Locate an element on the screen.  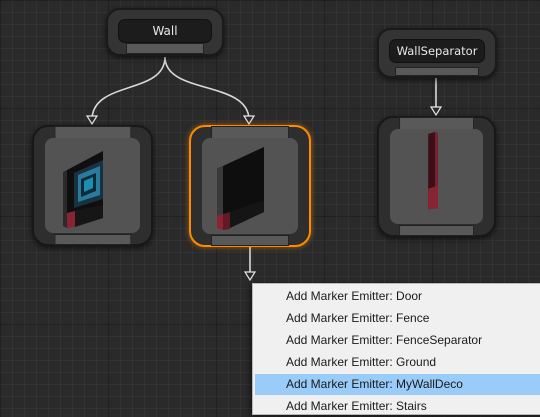
wall-separator-marker-node: WallSeparator is located at coordinates (437, 53).